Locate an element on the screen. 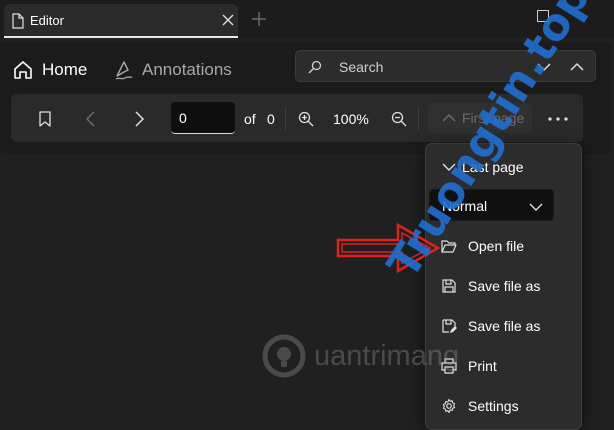 This screenshot has height=430, width=614. home-icon is located at coordinates (23, 70).